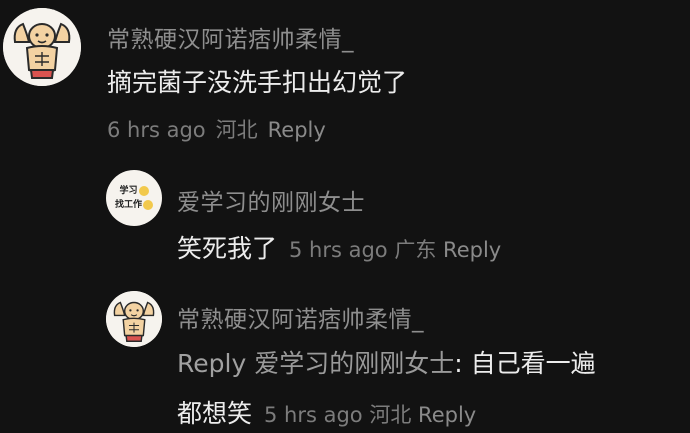  I want to click on avatar-text-line1: 学习, so click(128, 191).